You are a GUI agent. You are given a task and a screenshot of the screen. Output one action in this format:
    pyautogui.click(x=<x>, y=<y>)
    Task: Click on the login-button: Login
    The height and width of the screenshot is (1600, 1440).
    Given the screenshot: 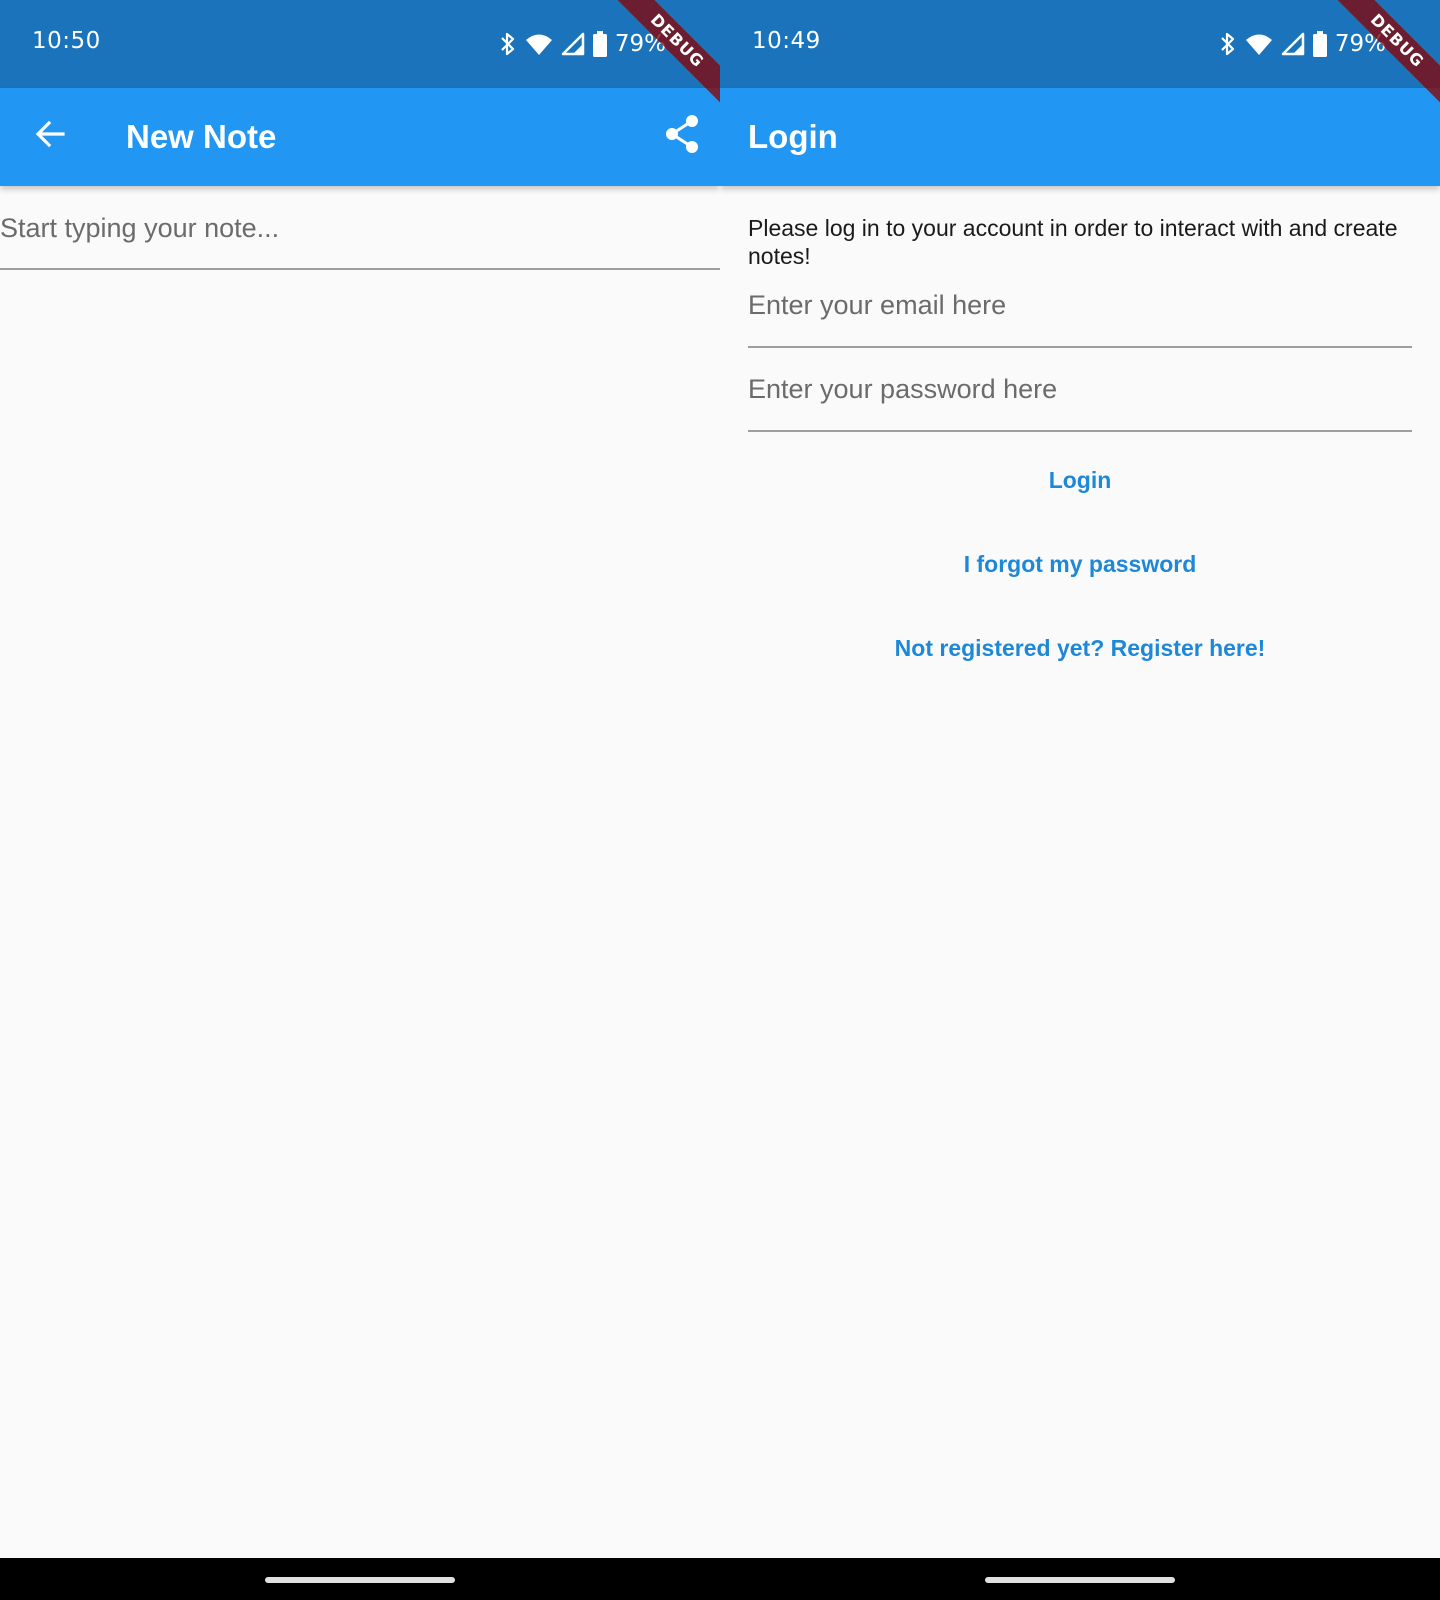 What is the action you would take?
    pyautogui.click(x=1080, y=480)
    